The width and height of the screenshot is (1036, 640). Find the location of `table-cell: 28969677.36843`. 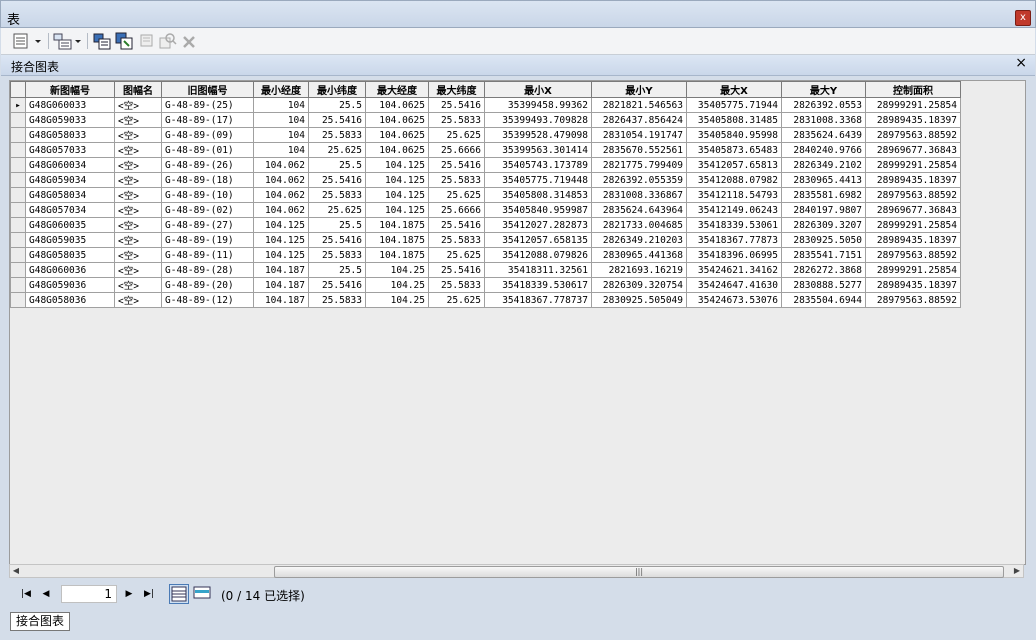

table-cell: 28969677.36843 is located at coordinates (913, 210).